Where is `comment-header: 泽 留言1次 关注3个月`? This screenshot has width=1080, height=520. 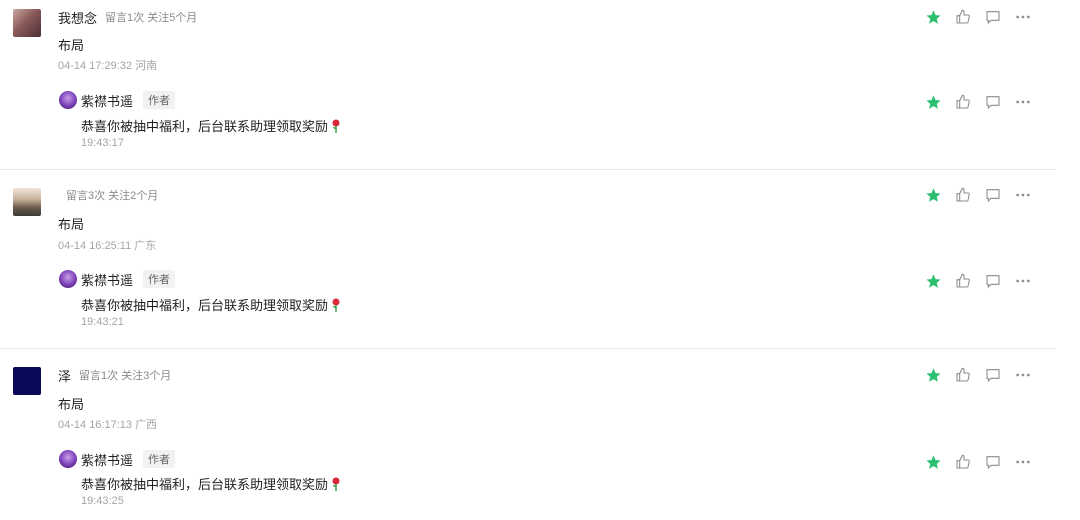
comment-header: 泽 留言1次 关注3个月 is located at coordinates (114, 375).